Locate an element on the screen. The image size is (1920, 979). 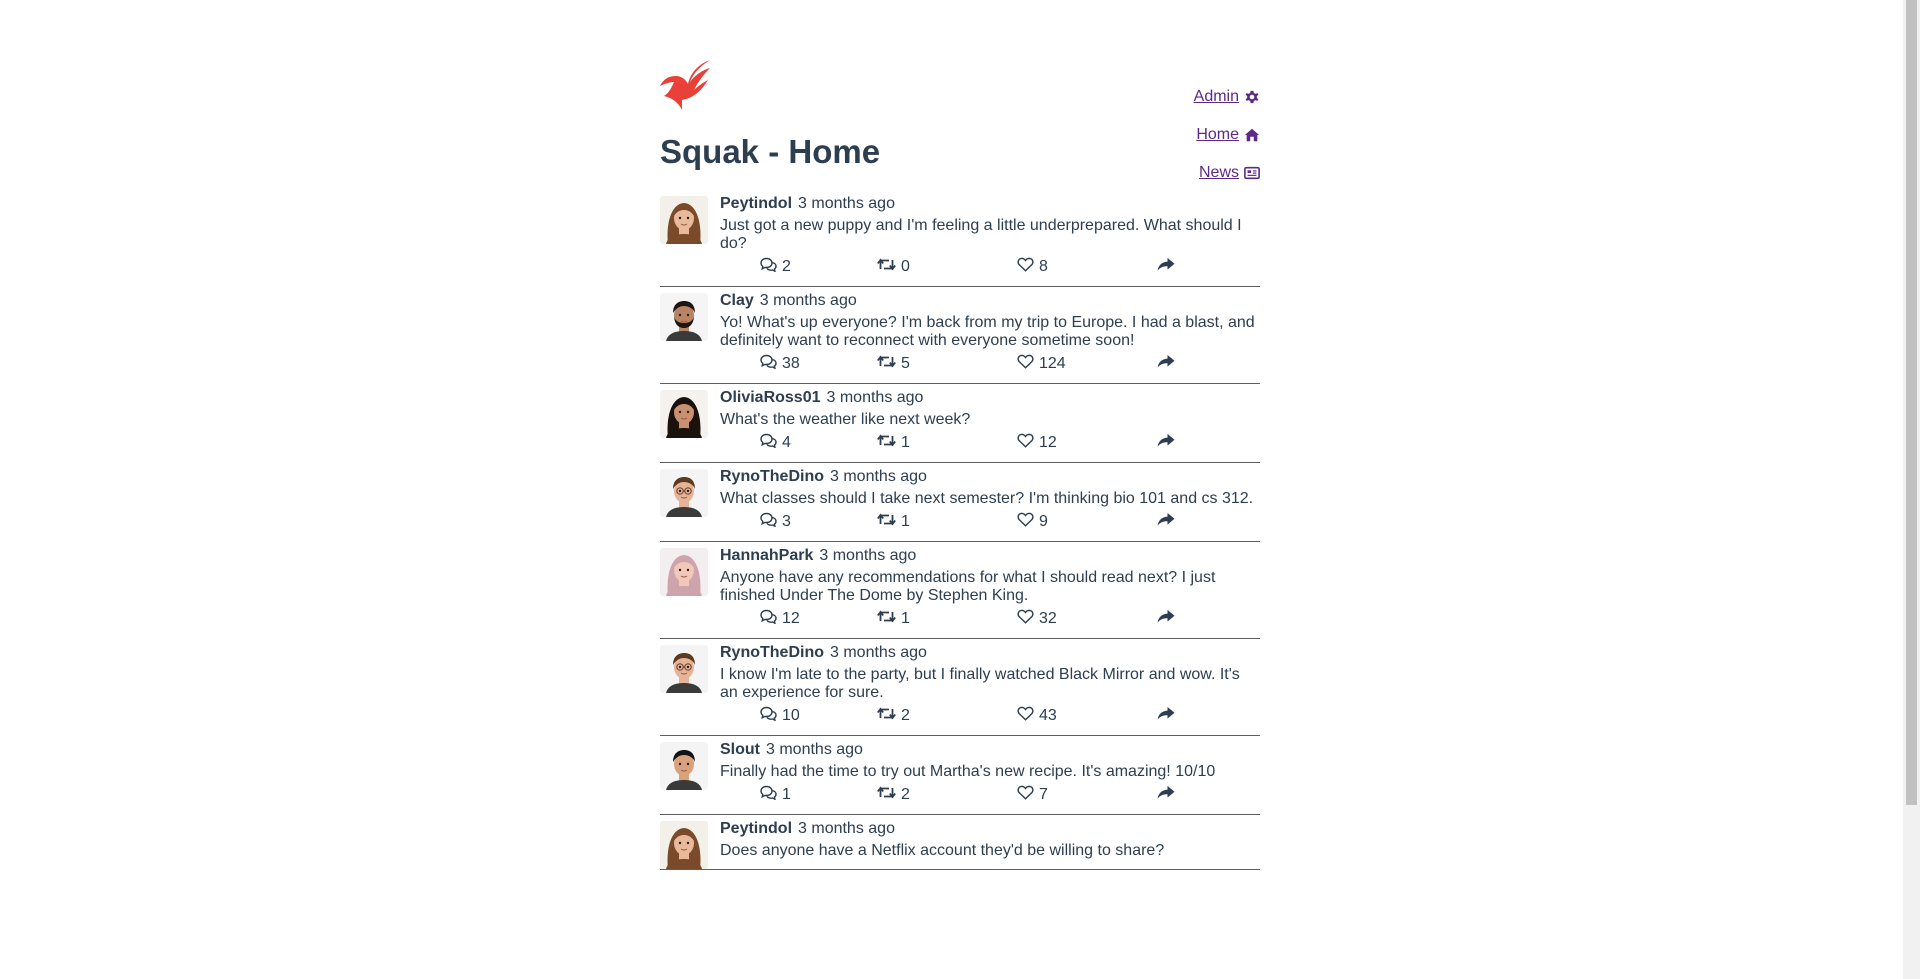
post-text: What's the weather like next week? is located at coordinates (845, 419).